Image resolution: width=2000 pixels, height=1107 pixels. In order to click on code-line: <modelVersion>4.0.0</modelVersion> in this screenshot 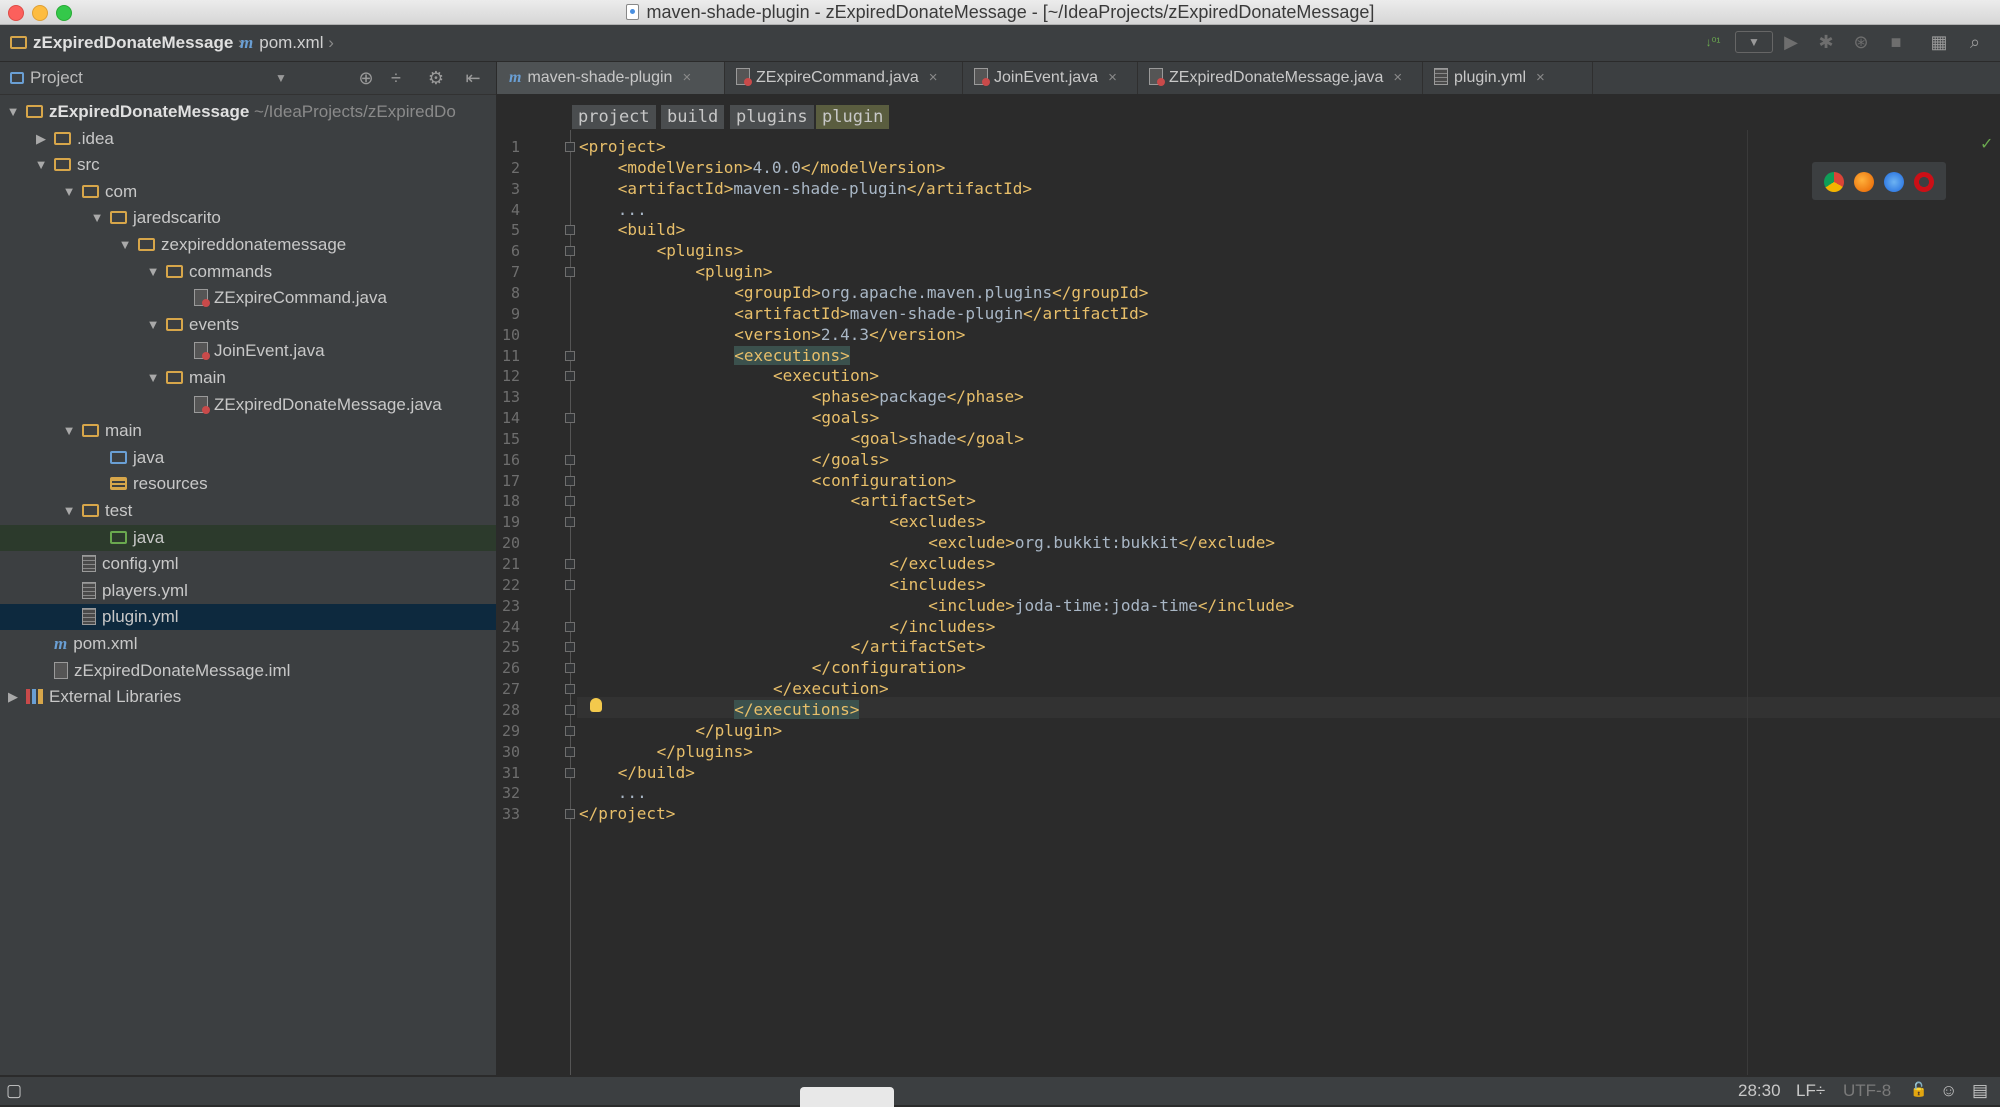, I will do `click(782, 167)`.